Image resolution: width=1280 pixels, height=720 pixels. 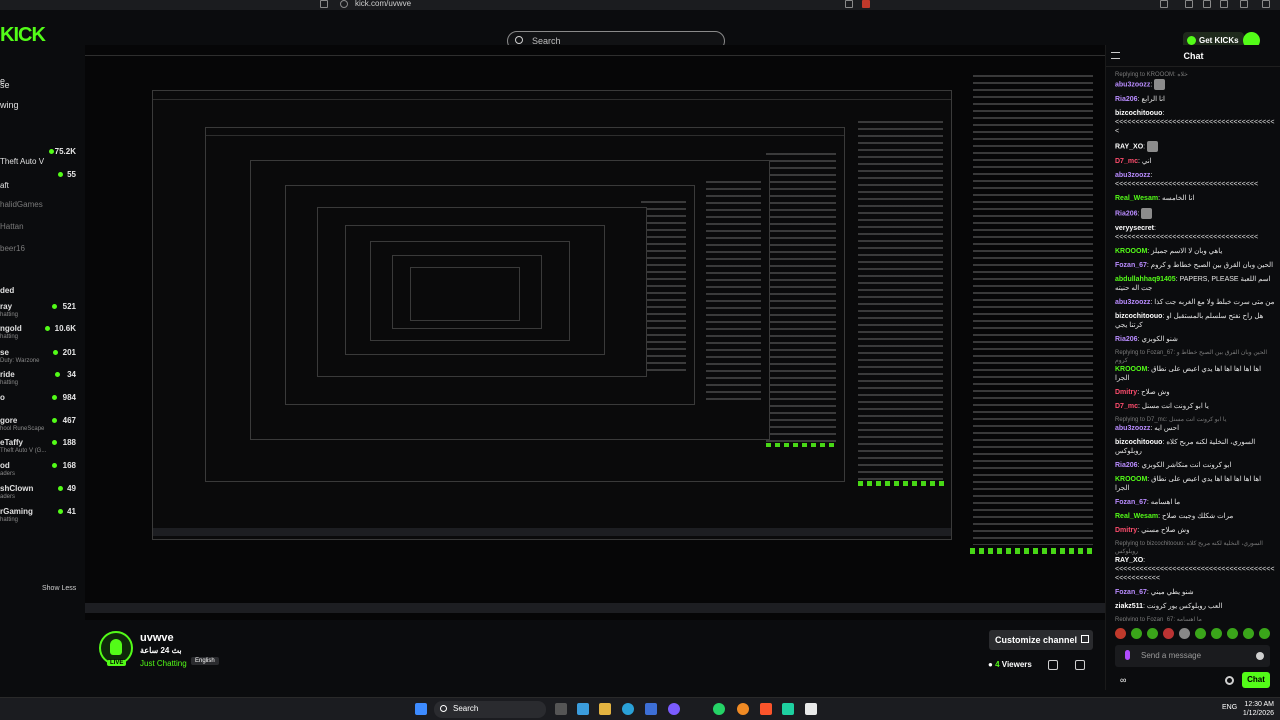 What do you see at coordinates (1195, 161) in the screenshot?
I see `chat-message: D7_mc: اني` at bounding box center [1195, 161].